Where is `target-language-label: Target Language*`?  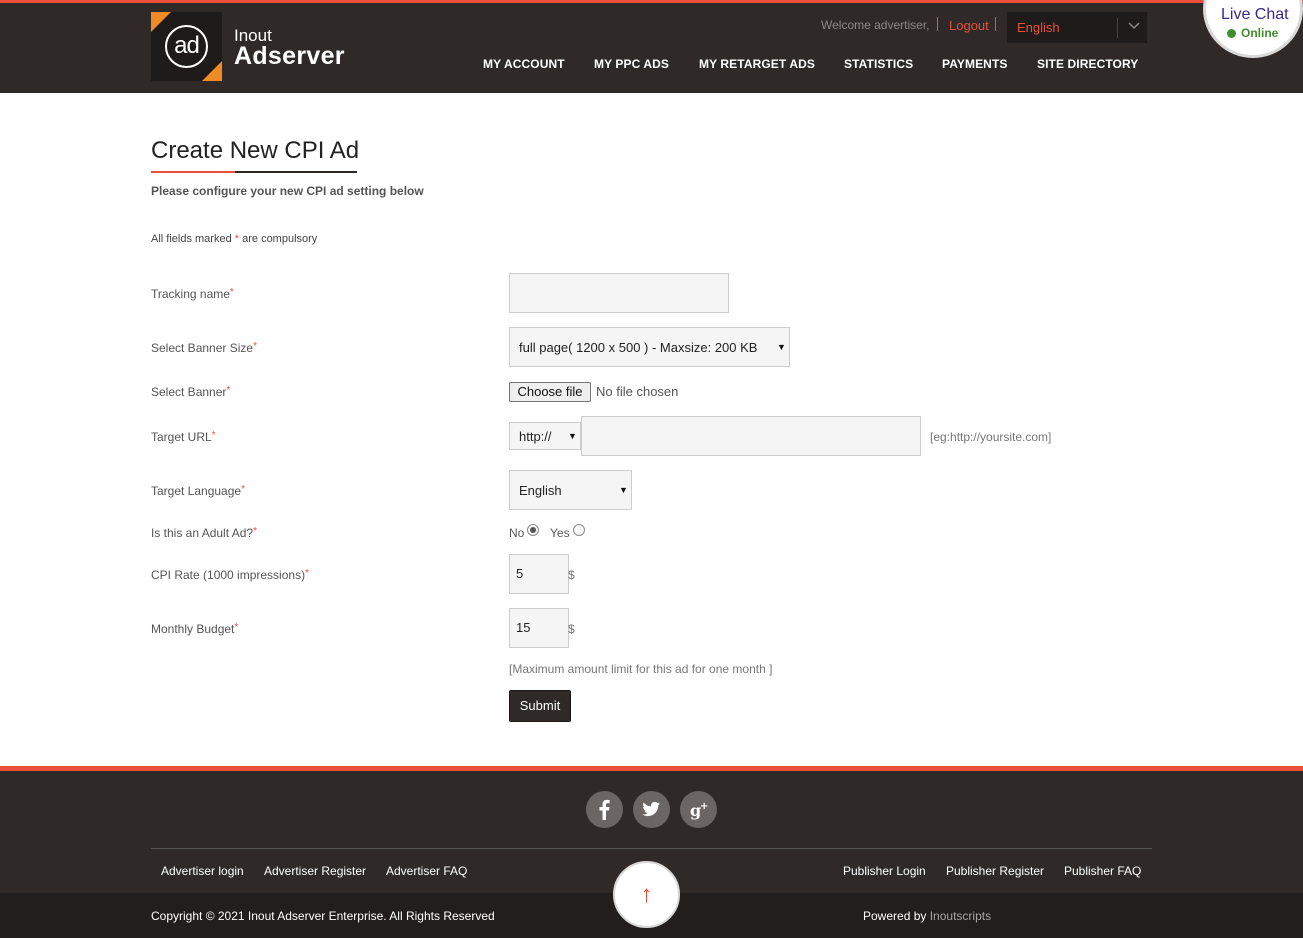 target-language-label: Target Language* is located at coordinates (198, 491).